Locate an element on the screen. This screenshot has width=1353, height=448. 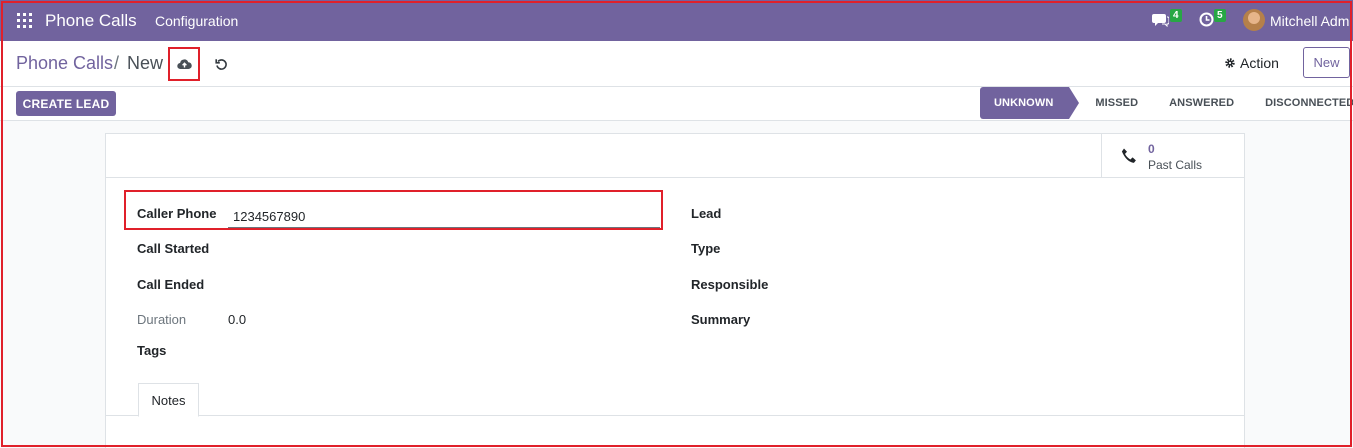
responsible-label: Responsible is located at coordinates (730, 284).